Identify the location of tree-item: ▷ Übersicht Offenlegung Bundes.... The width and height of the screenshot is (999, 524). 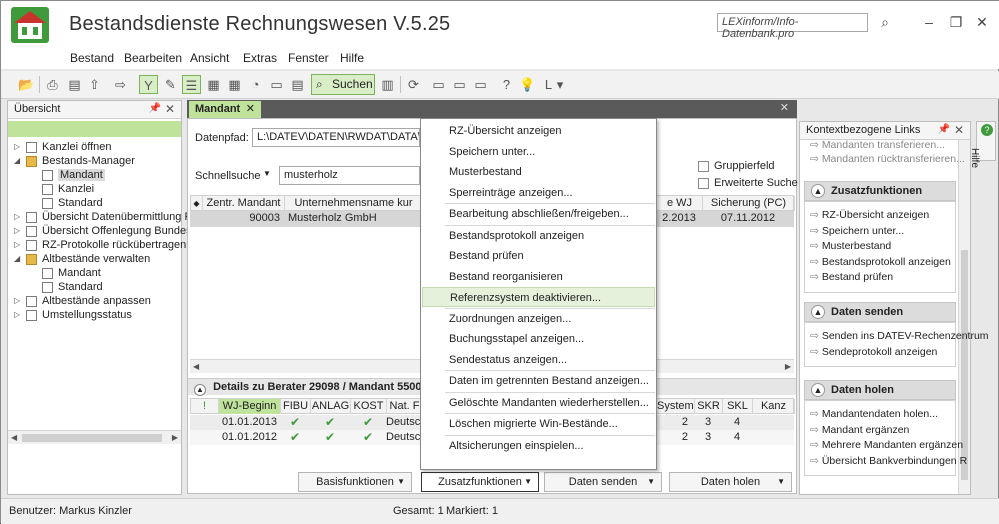
(104, 232).